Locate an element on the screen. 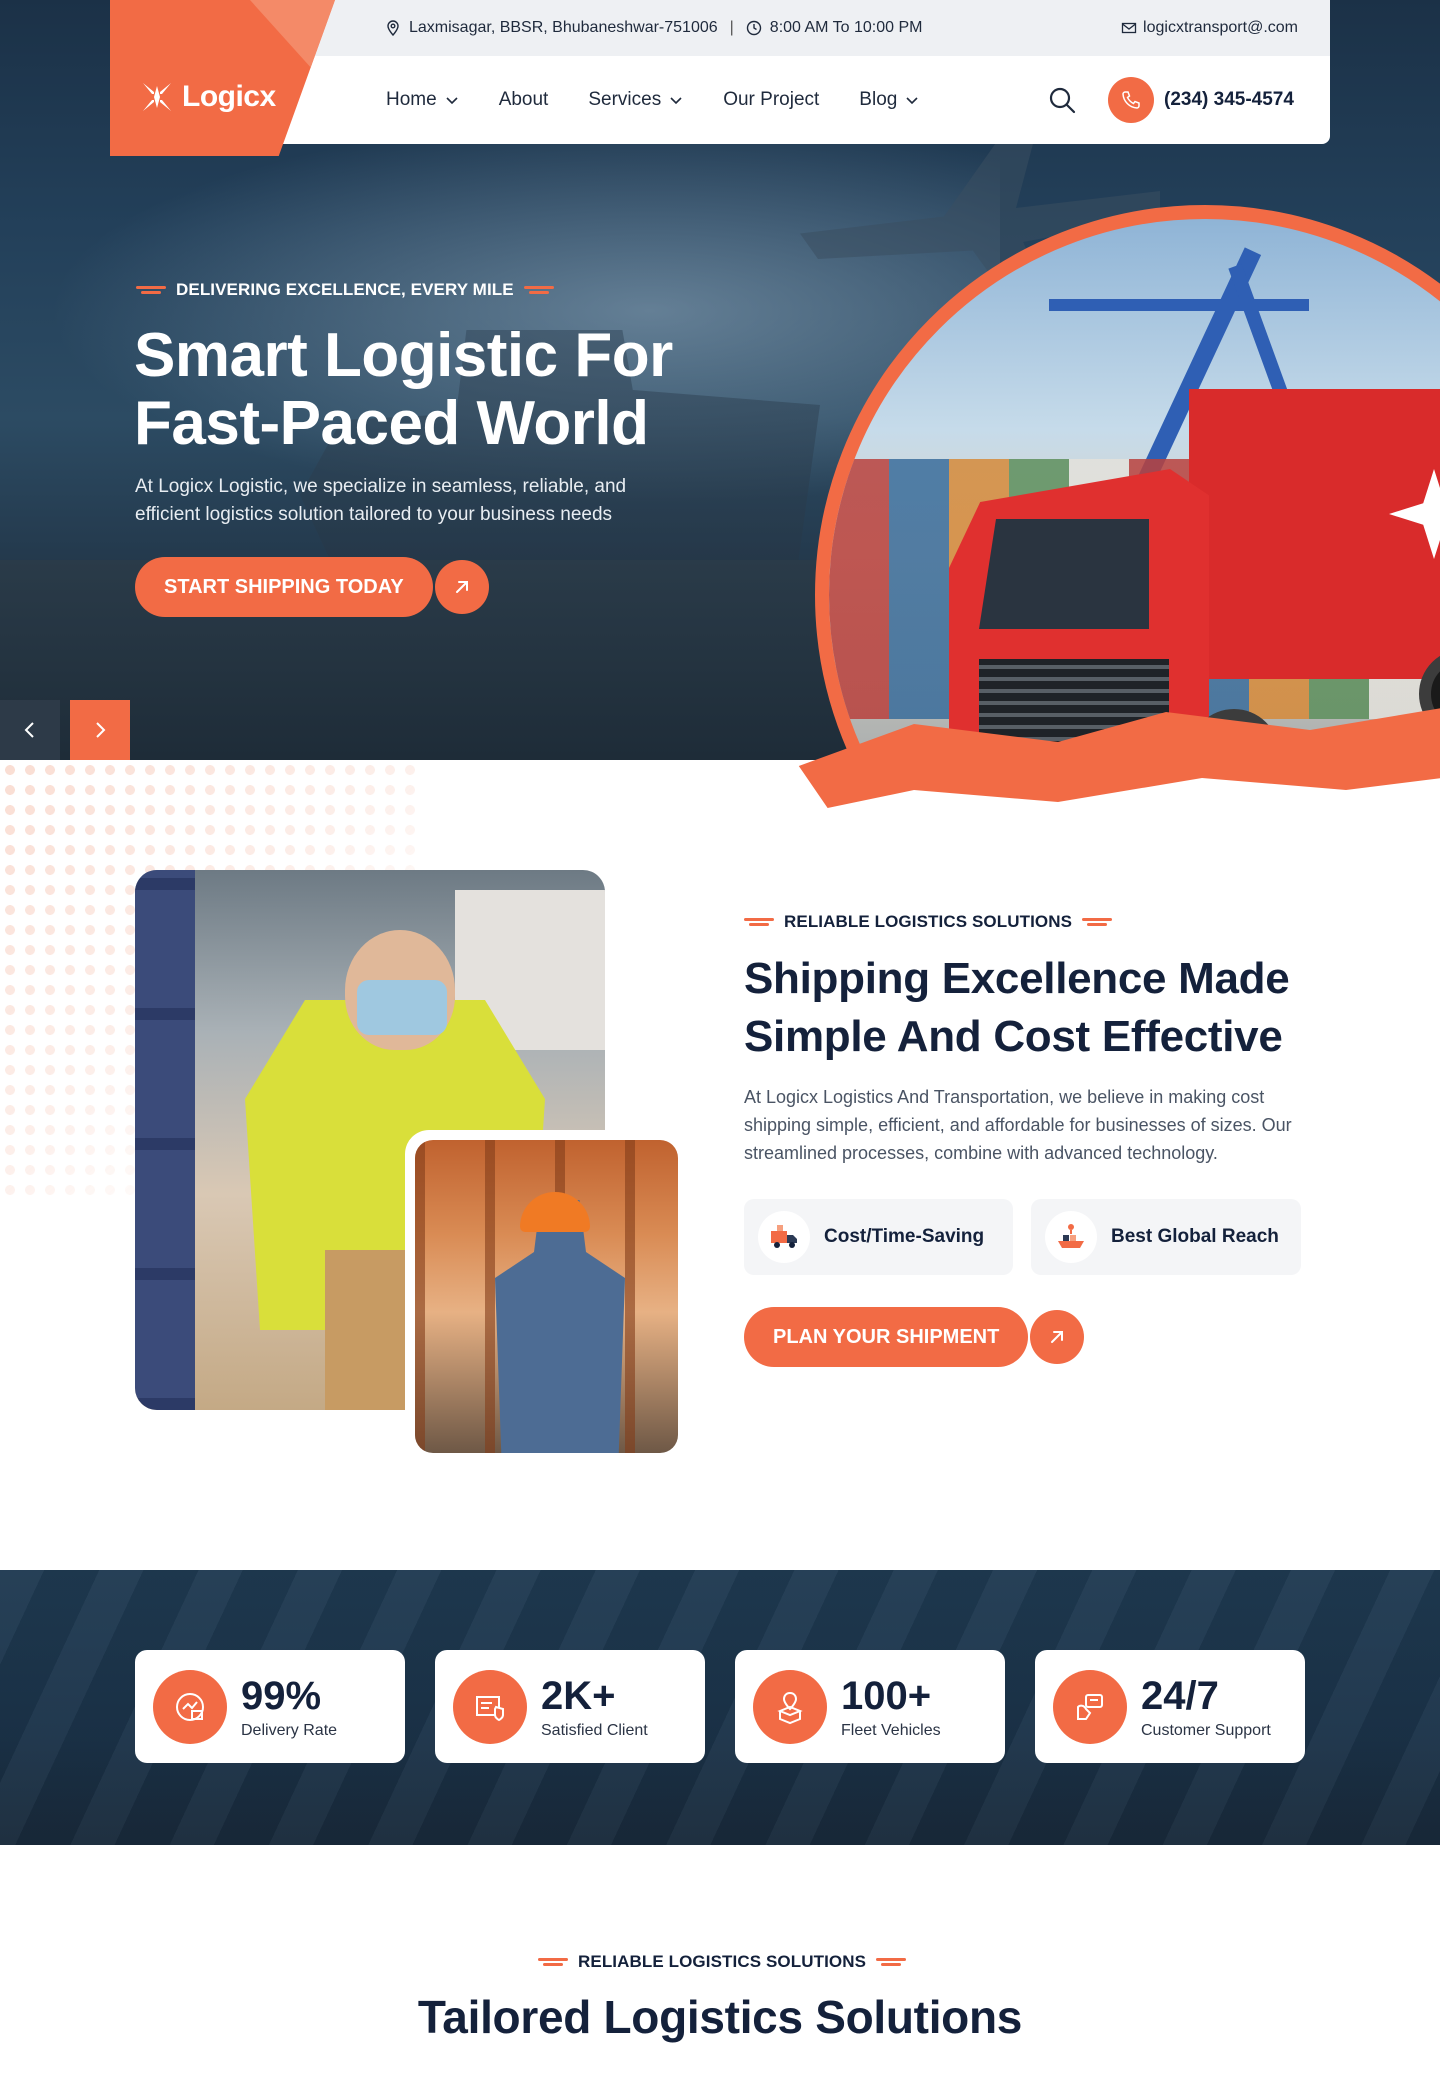 The height and width of the screenshot is (2100, 1440). chevron-left-icon is located at coordinates (29, 730).